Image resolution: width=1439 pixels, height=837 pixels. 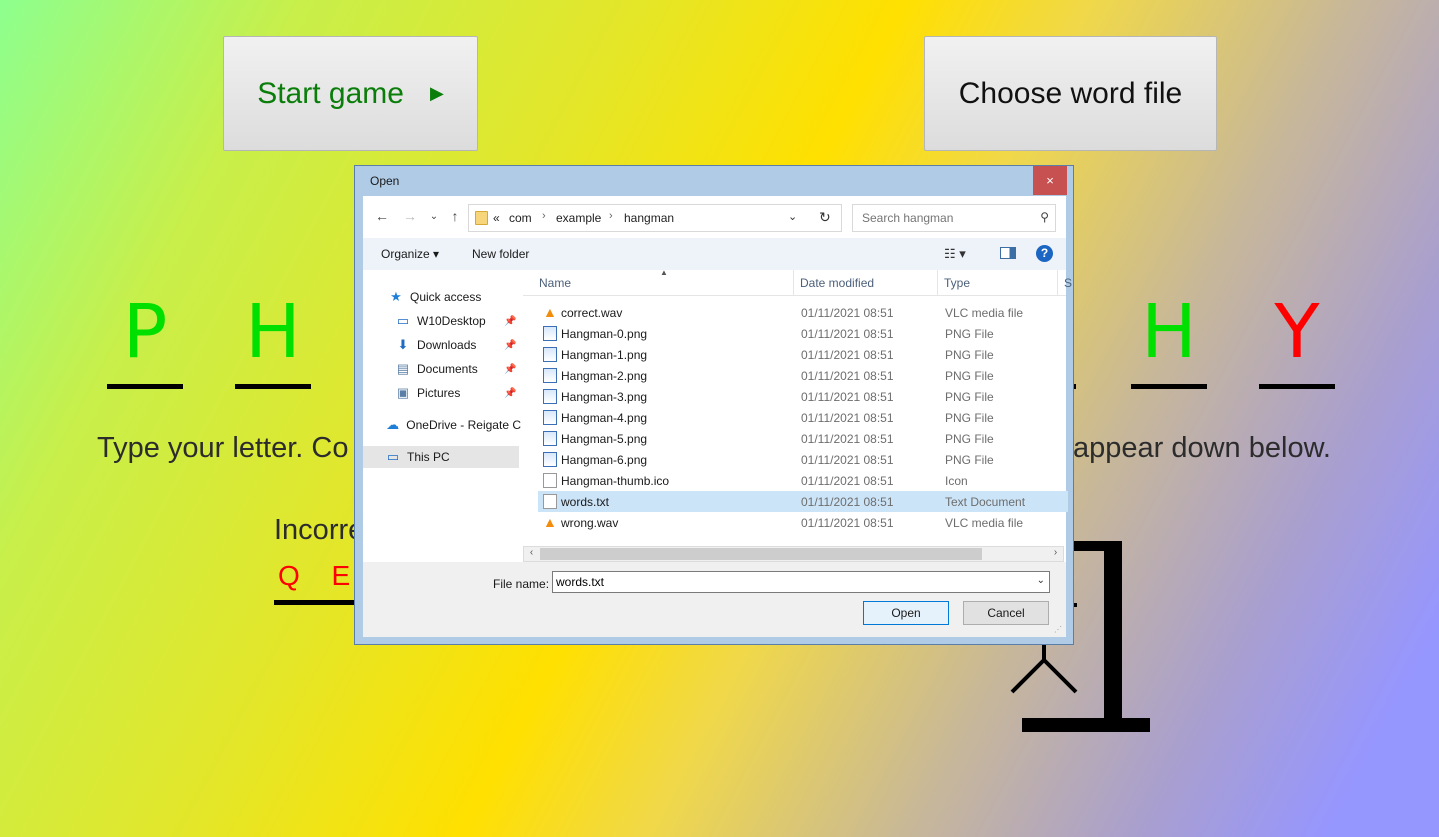 I want to click on scroll-left-icon: ‹, so click(x=531, y=552).